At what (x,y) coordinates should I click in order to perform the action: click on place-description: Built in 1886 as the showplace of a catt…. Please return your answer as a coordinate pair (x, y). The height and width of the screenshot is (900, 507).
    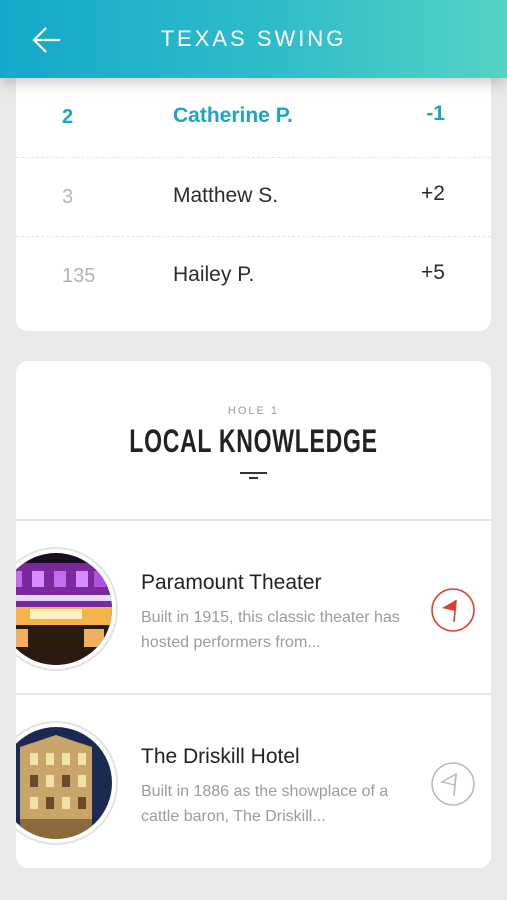
    Looking at the image, I should click on (265, 804).